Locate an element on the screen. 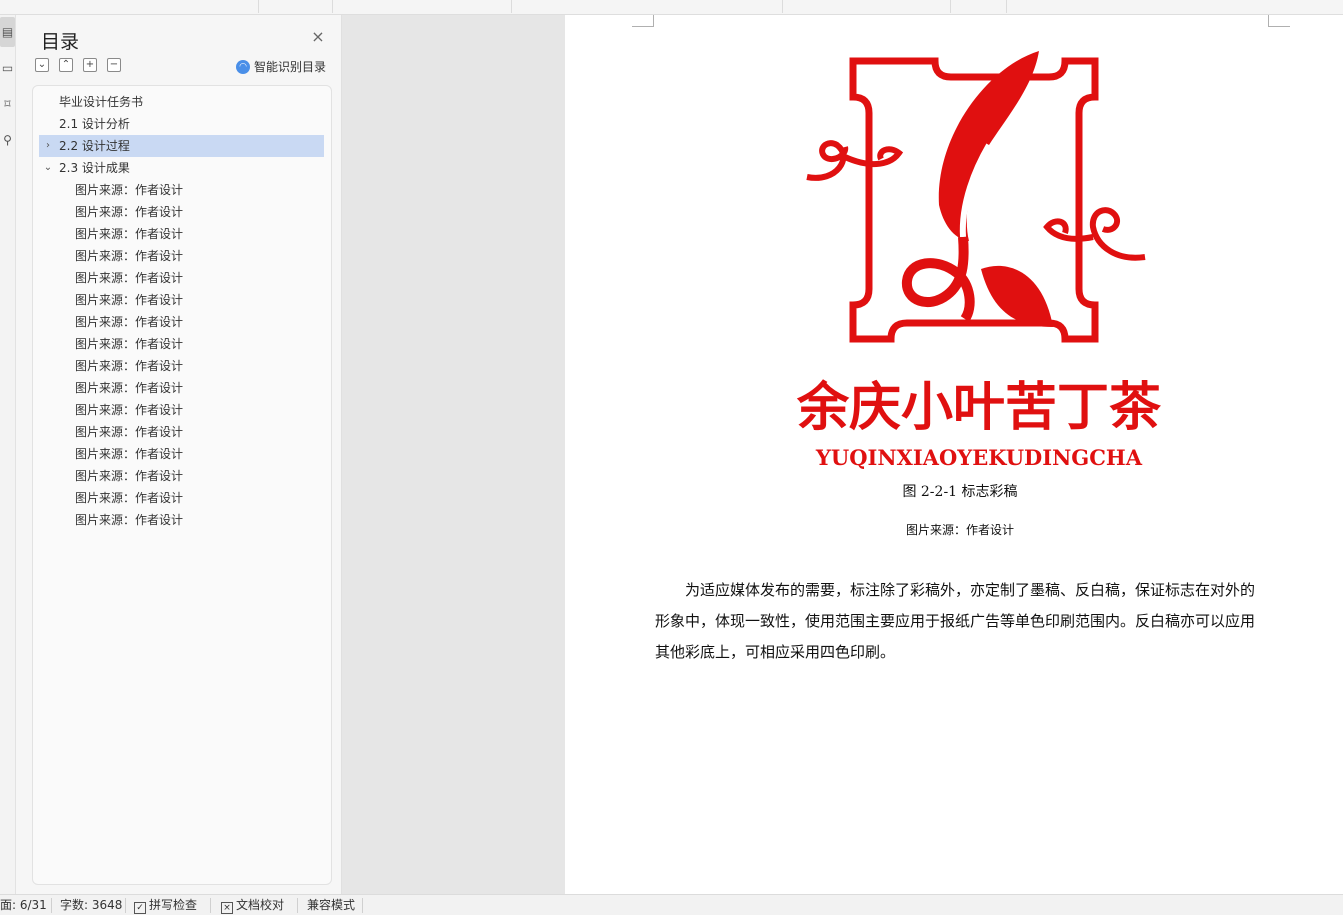 The height and width of the screenshot is (915, 1343). figure-caption: 图 2-2-1 标志彩稿 is located at coordinates (960, 492).